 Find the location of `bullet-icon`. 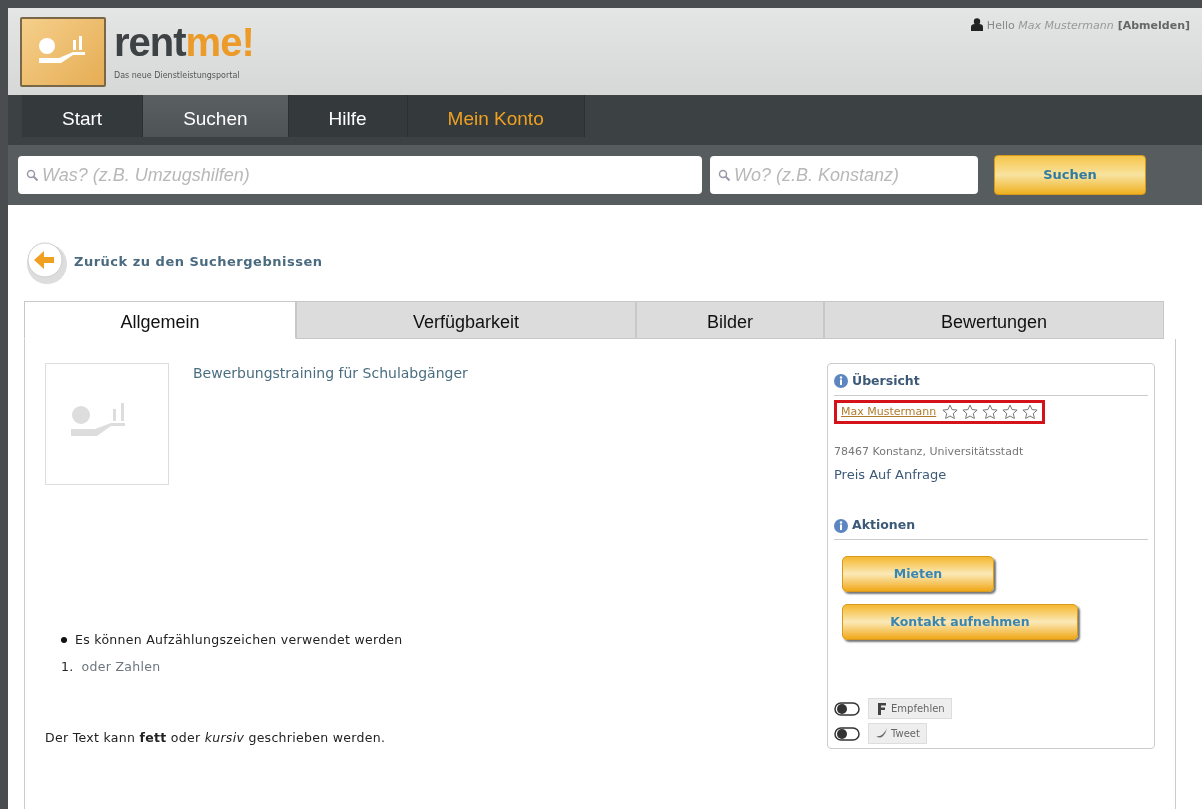

bullet-icon is located at coordinates (64, 640).